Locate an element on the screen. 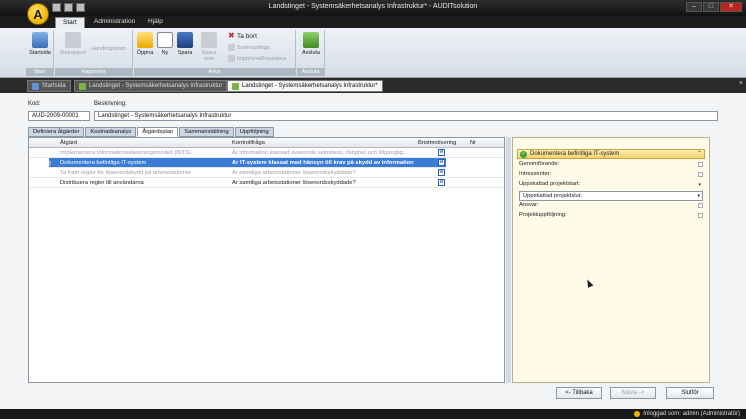 This screenshot has height=419, width=746. projektslut-dropdown: Uppskattad projektslut: ▾ is located at coordinates (611, 196).